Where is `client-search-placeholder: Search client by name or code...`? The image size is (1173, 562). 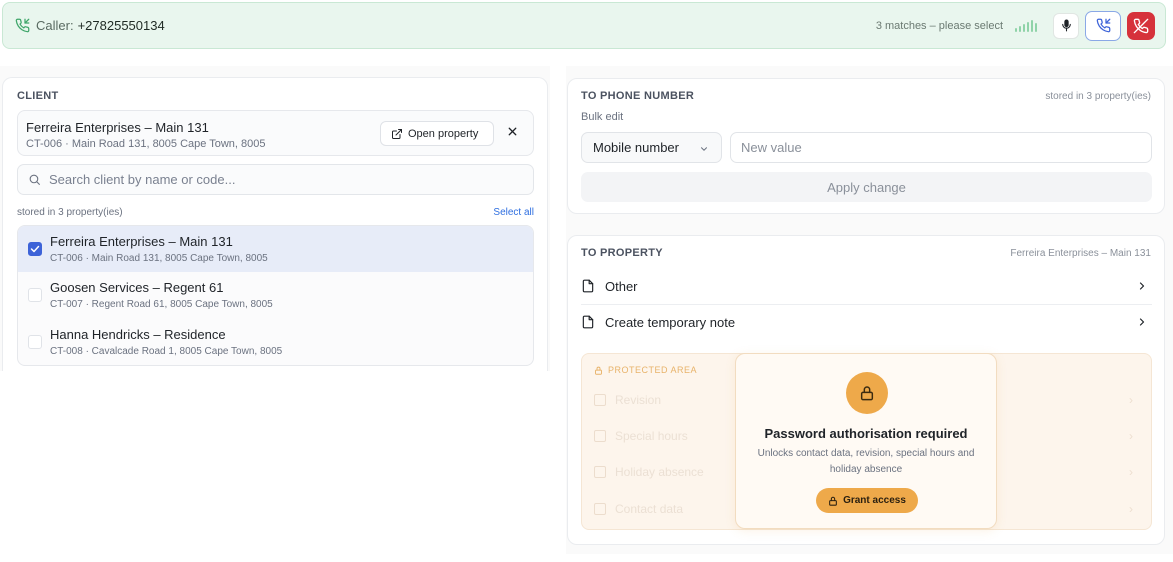
client-search-placeholder: Search client by name or code... is located at coordinates (142, 179).